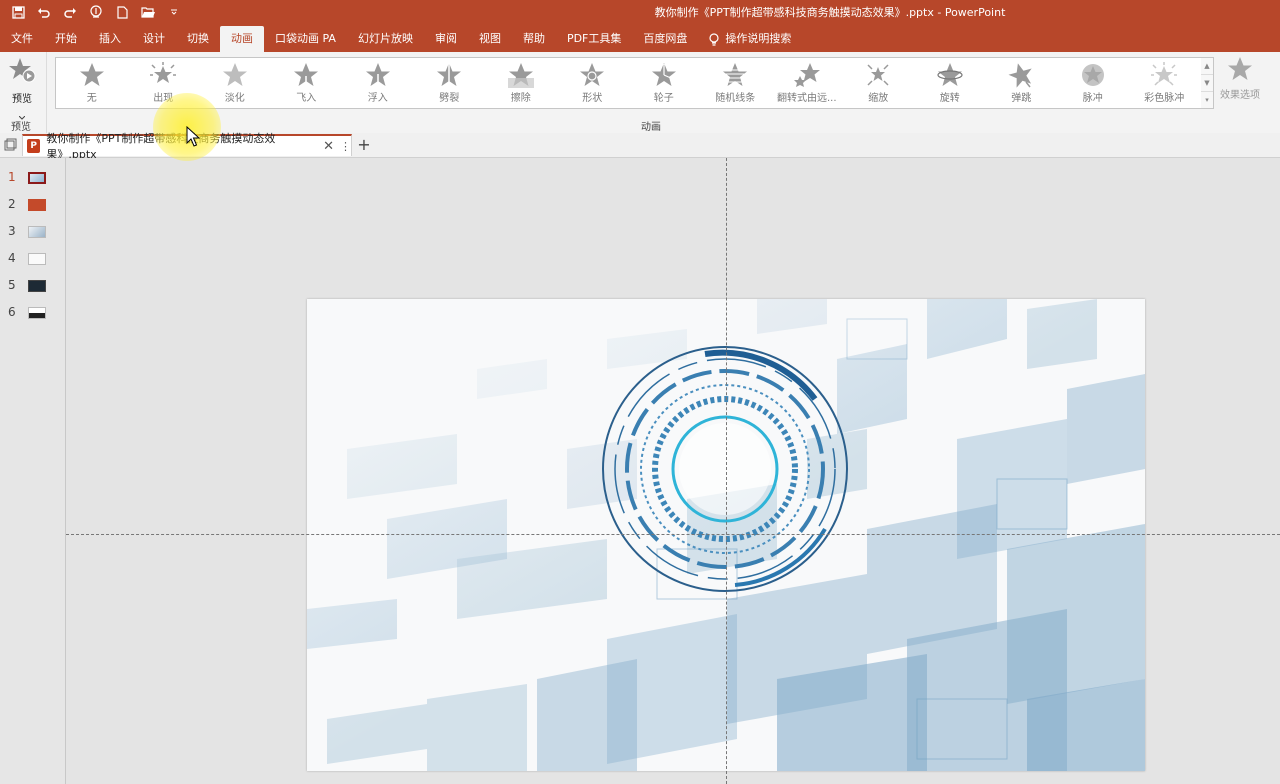 The height and width of the screenshot is (784, 1280). What do you see at coordinates (163, 72) in the screenshot?
I see `star-burst-icon` at bounding box center [163, 72].